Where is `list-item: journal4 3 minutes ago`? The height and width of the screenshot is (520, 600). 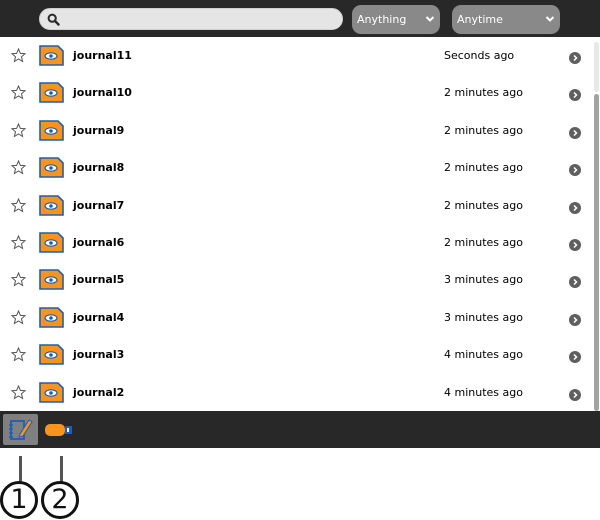
list-item: journal4 3 minutes ago is located at coordinates (296, 317).